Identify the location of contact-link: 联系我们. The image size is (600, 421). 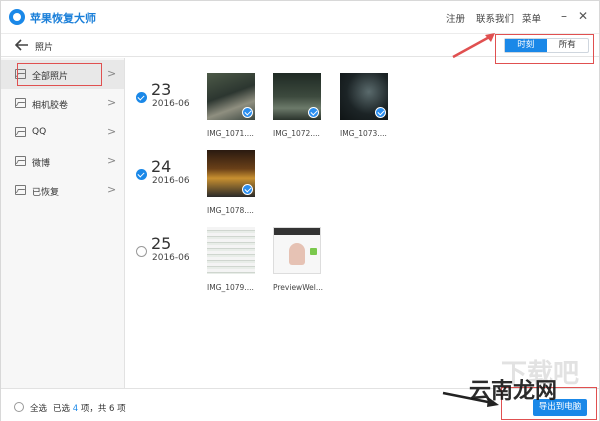
(495, 18).